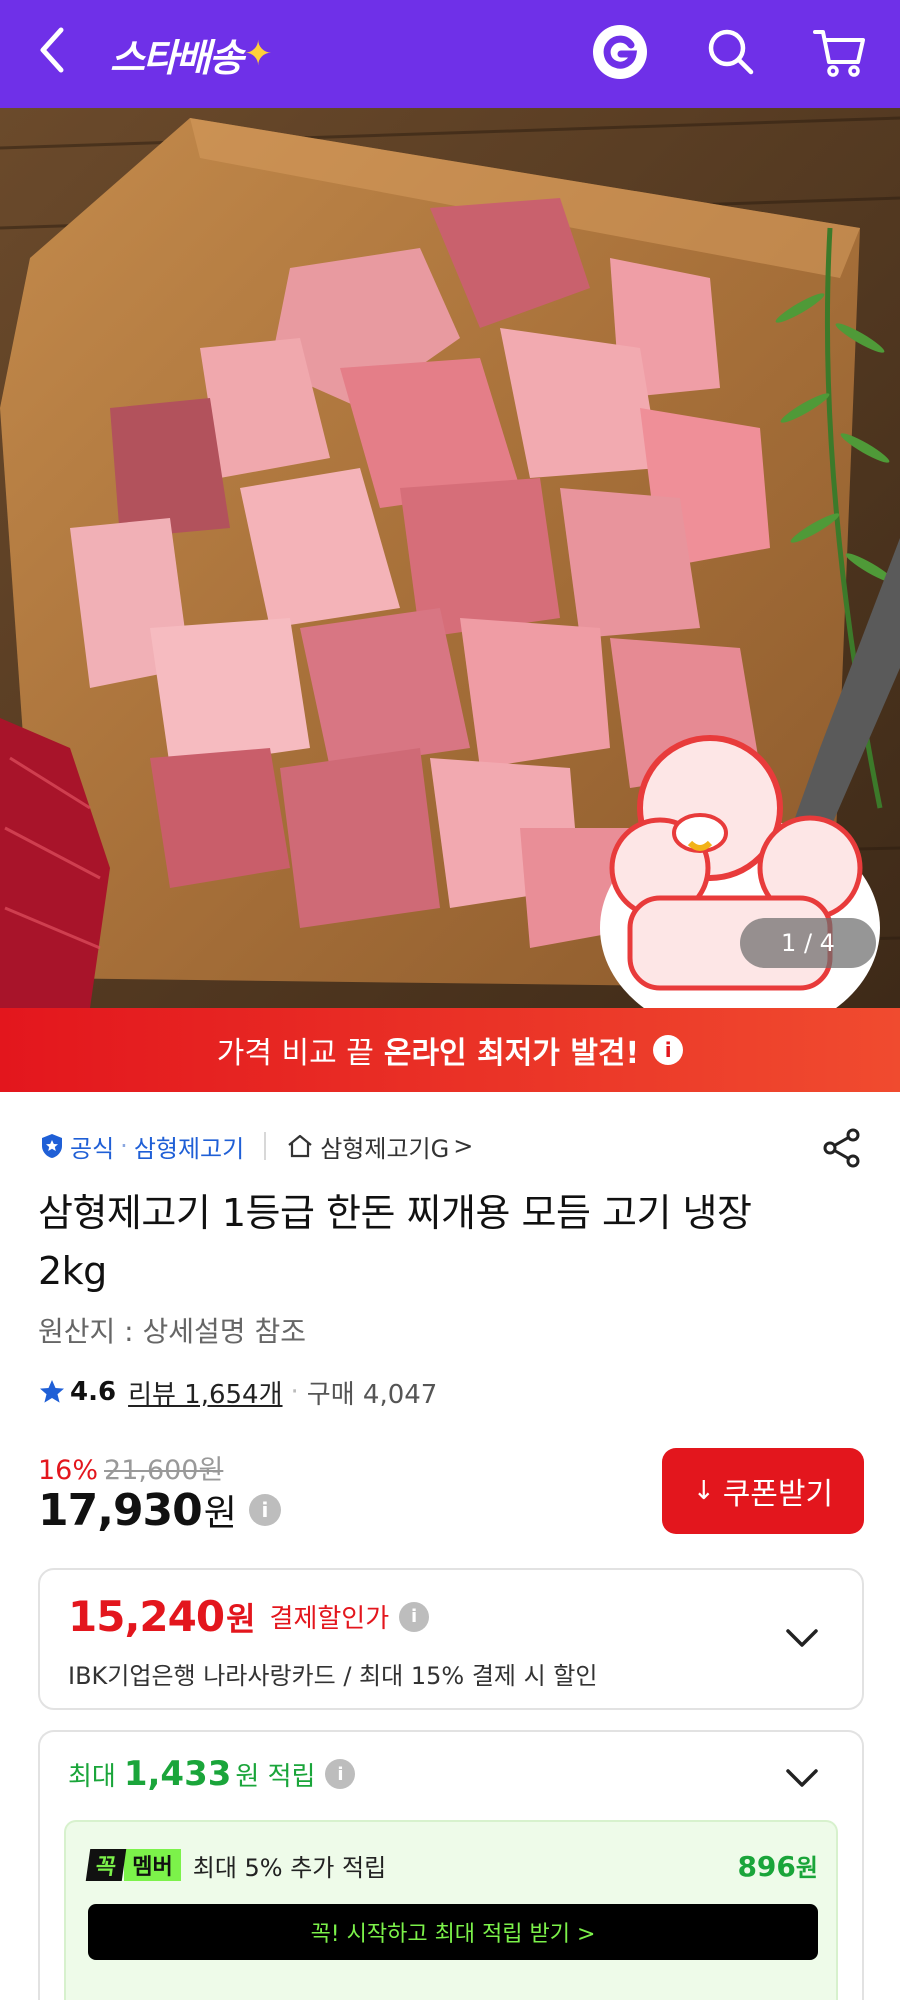 This screenshot has width=900, height=2000. Describe the element at coordinates (164, 1470) in the screenshot. I see `original-price: 21,600원` at that location.